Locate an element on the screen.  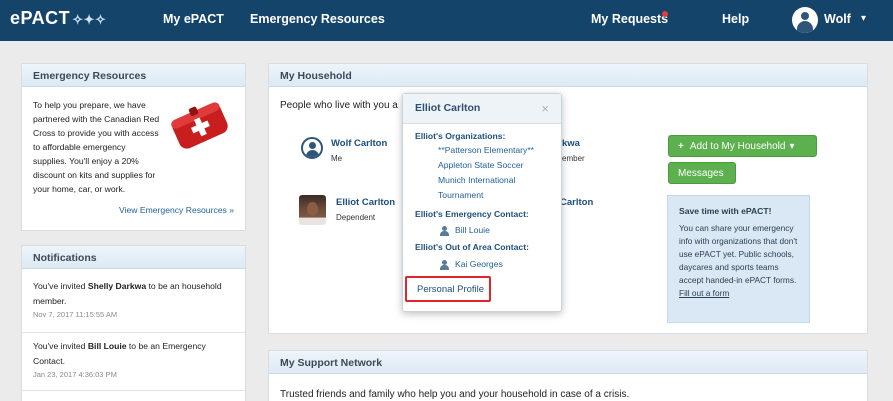
panel-title: My Household is located at coordinates (568, 75).